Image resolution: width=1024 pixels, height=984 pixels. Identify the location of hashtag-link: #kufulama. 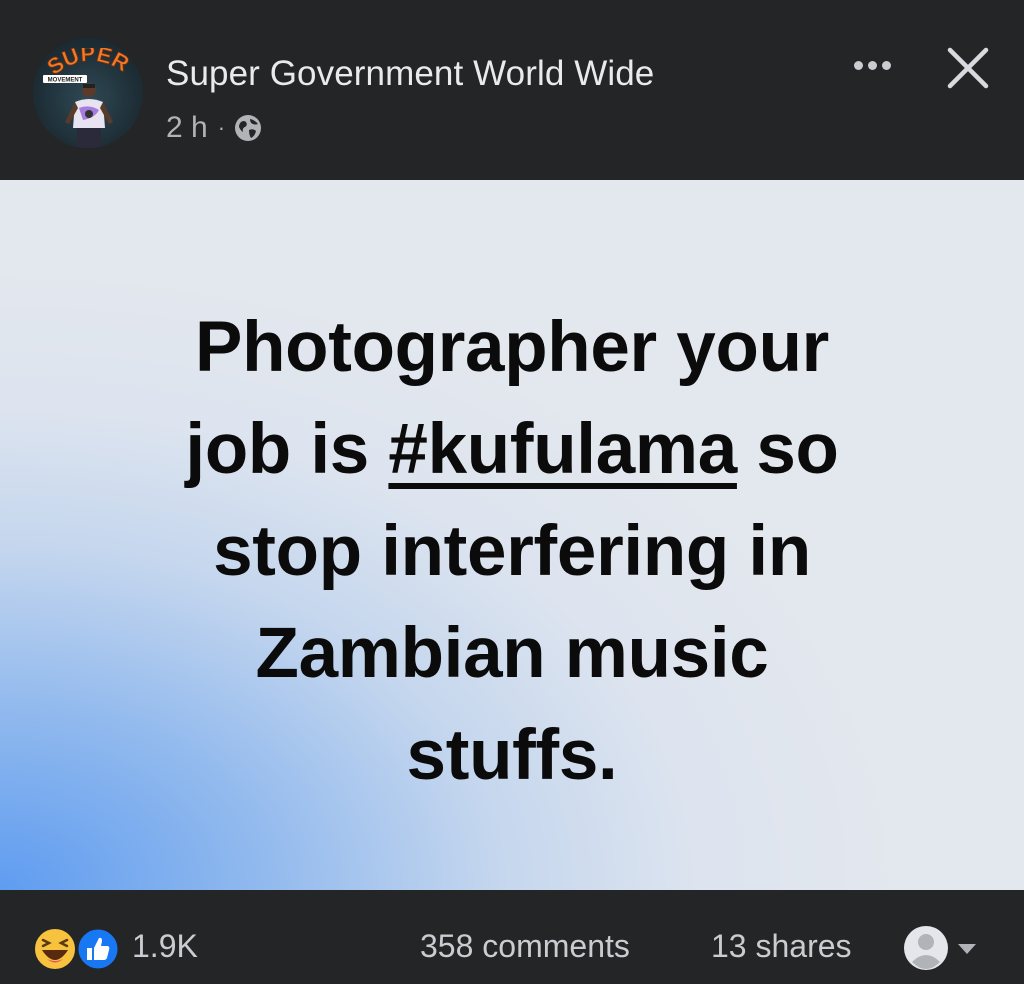
(562, 449).